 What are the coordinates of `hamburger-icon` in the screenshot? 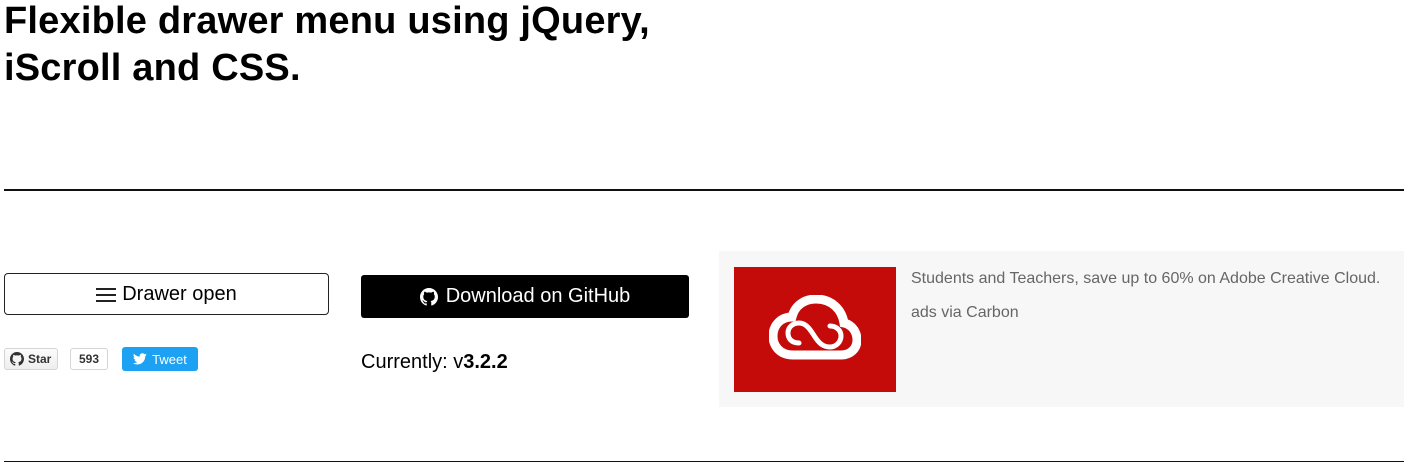 It's located at (106, 295).